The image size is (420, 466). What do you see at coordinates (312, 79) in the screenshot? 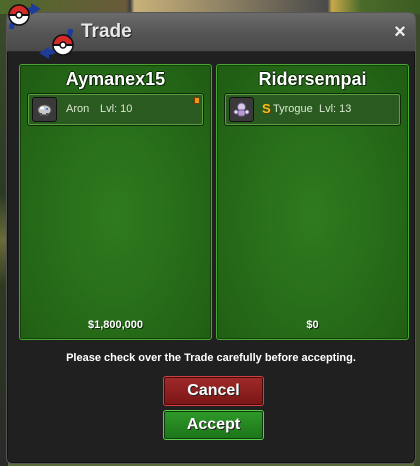
I see `right-player-name: Ridersempai` at bounding box center [312, 79].